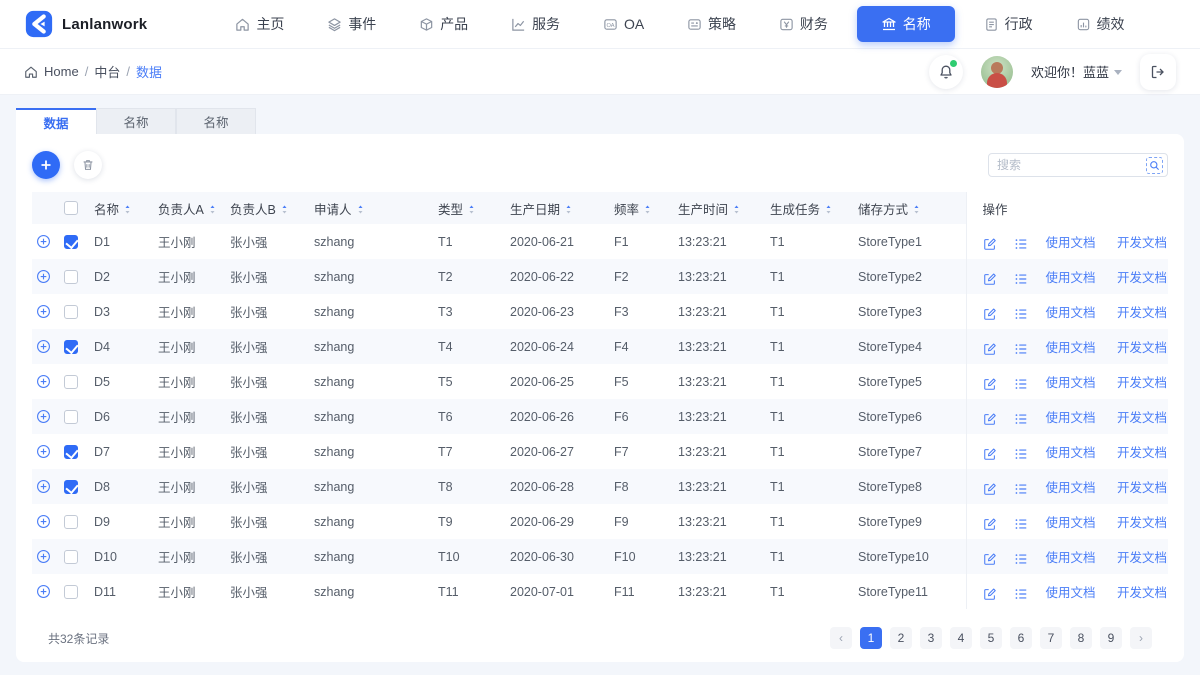 This screenshot has height=675, width=1200. I want to click on page-button-3: 3, so click(931, 638).